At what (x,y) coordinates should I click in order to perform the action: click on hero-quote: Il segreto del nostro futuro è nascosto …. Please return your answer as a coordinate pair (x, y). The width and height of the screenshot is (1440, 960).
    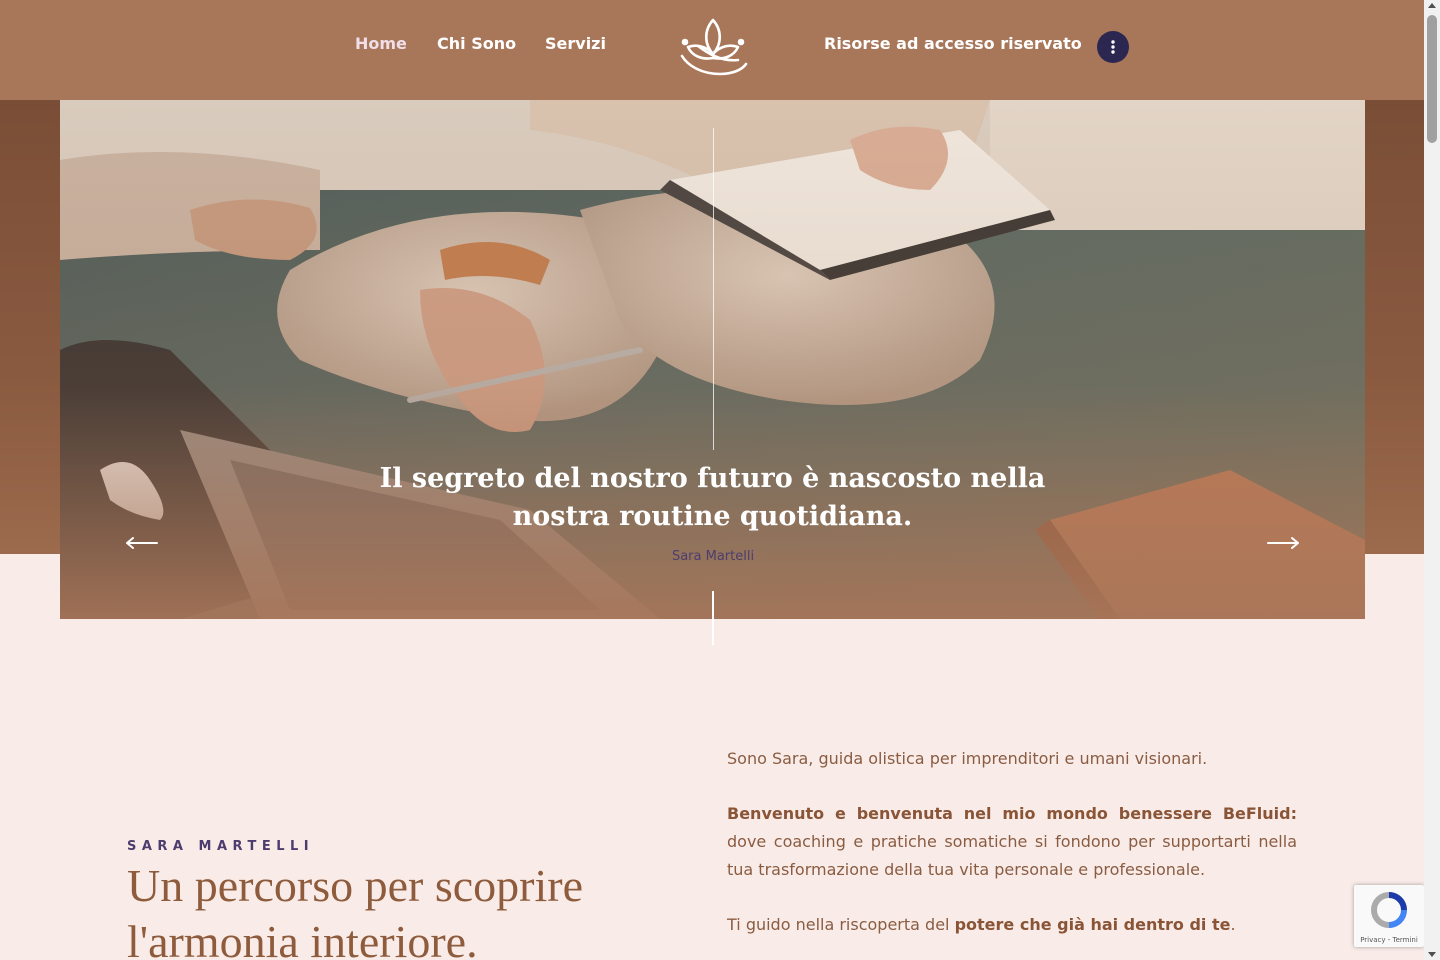
    Looking at the image, I should click on (712, 497).